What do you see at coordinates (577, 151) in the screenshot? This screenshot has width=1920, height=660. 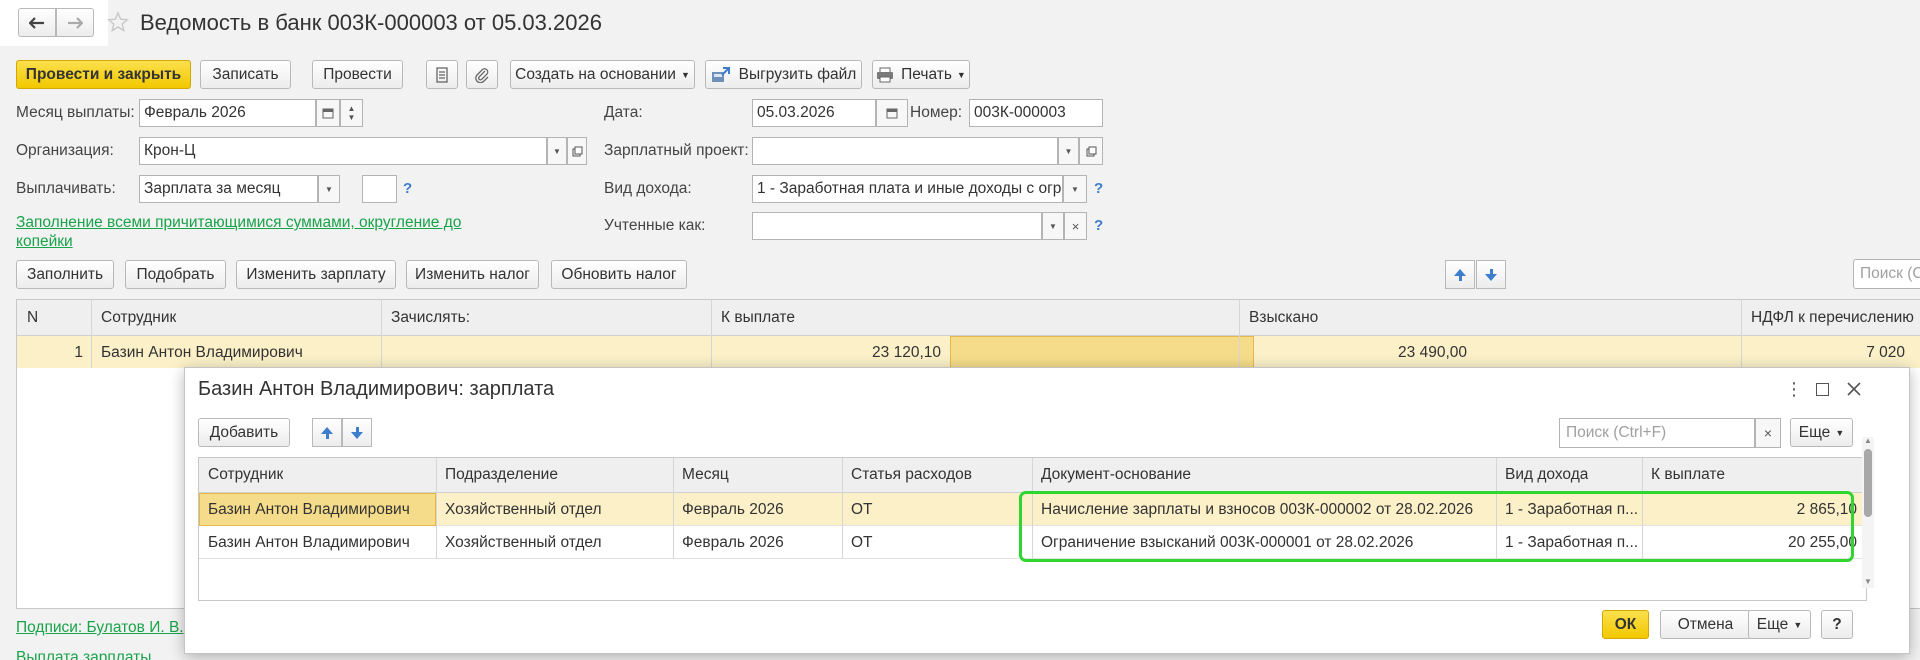 I see `organization-open-button` at bounding box center [577, 151].